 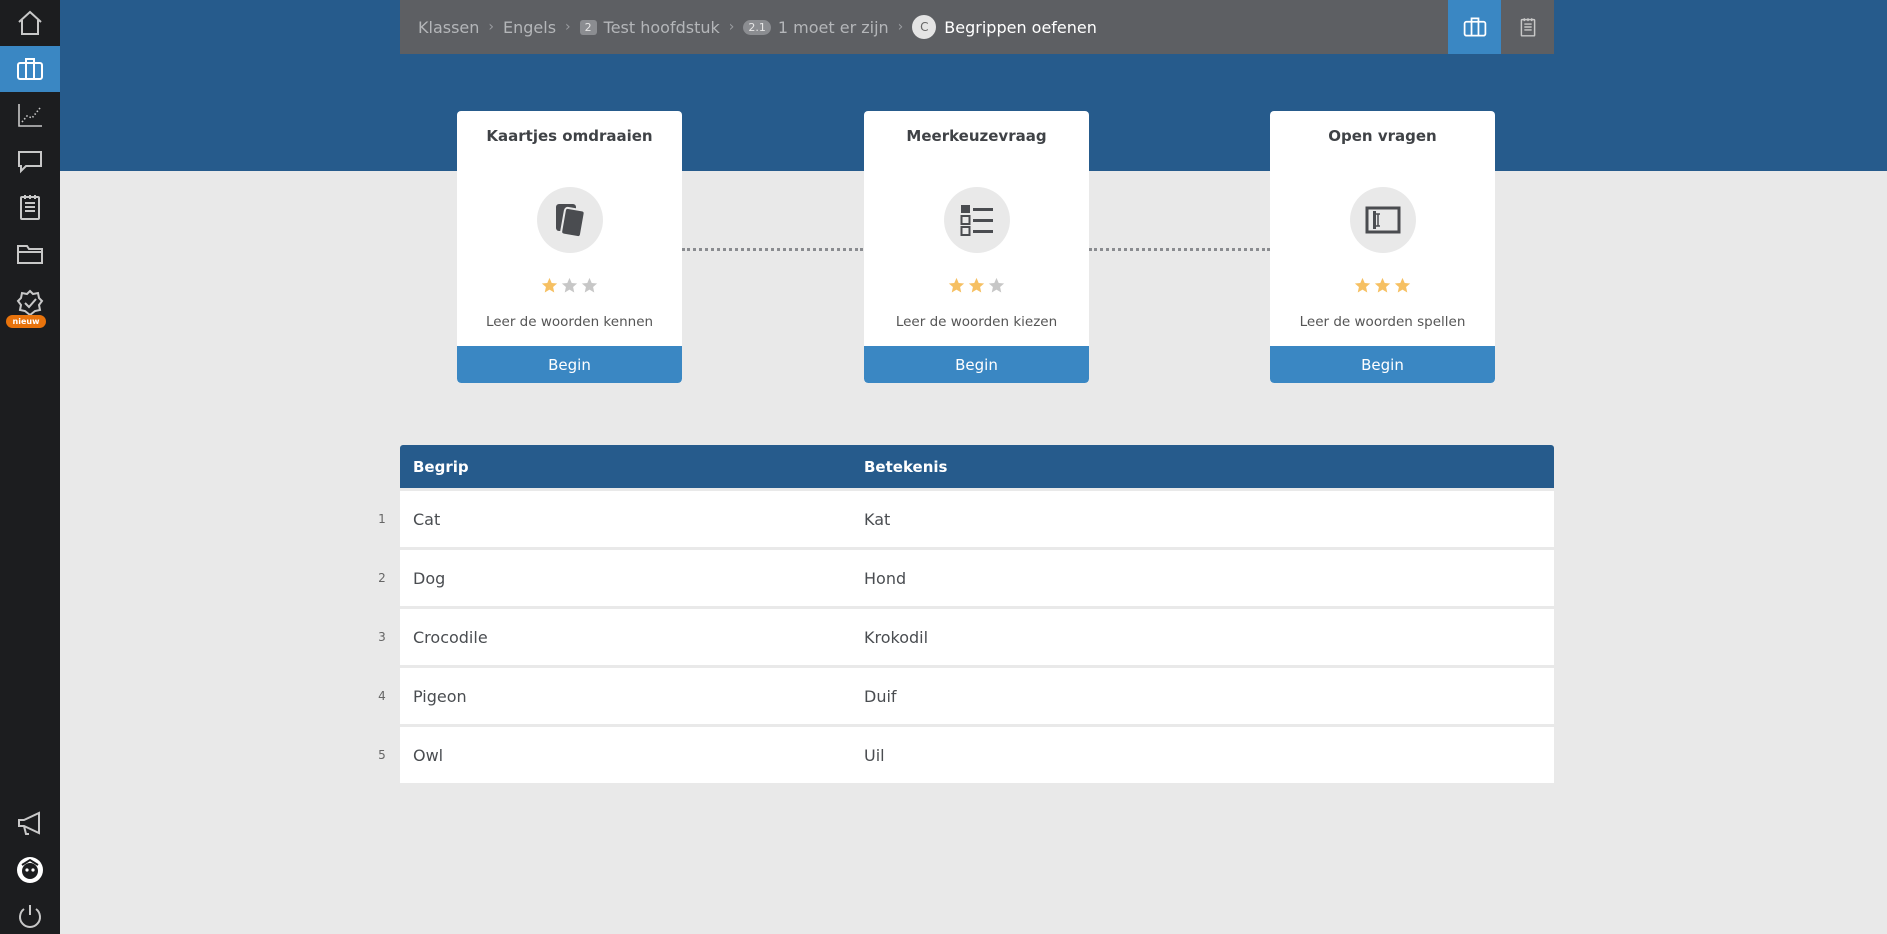 What do you see at coordinates (569, 322) in the screenshot?
I see `card-description: Leer de woorden kennen` at bounding box center [569, 322].